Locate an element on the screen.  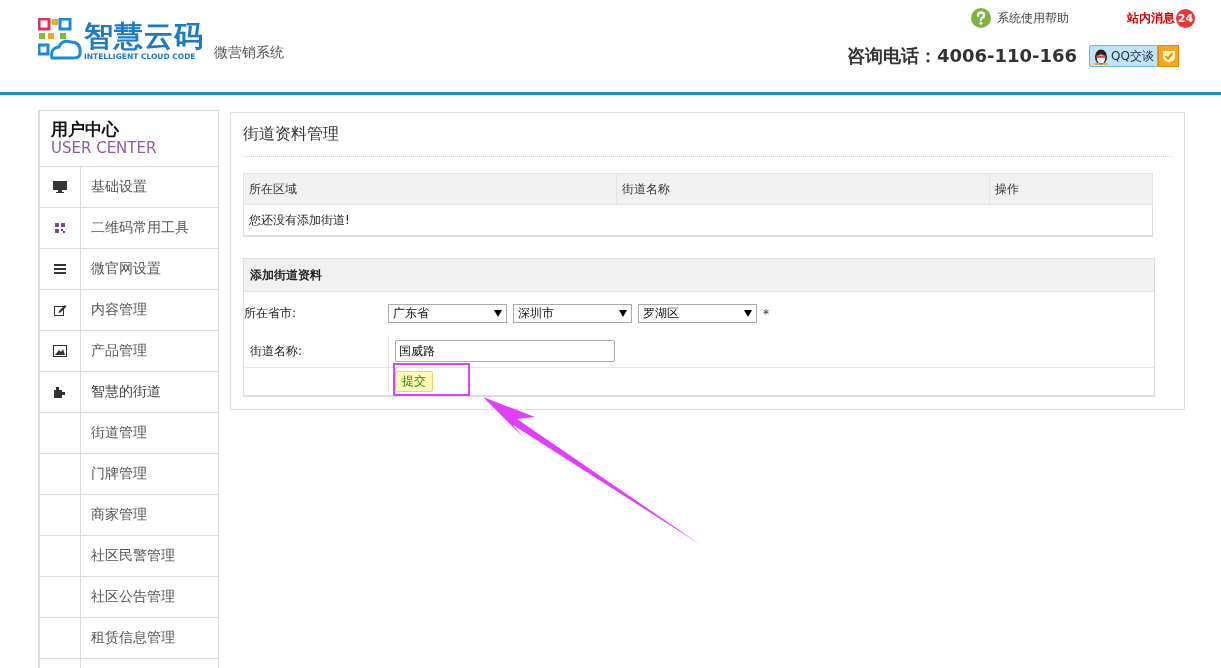
sidebar-subitem: 租赁信息管理 is located at coordinates (128, 638).